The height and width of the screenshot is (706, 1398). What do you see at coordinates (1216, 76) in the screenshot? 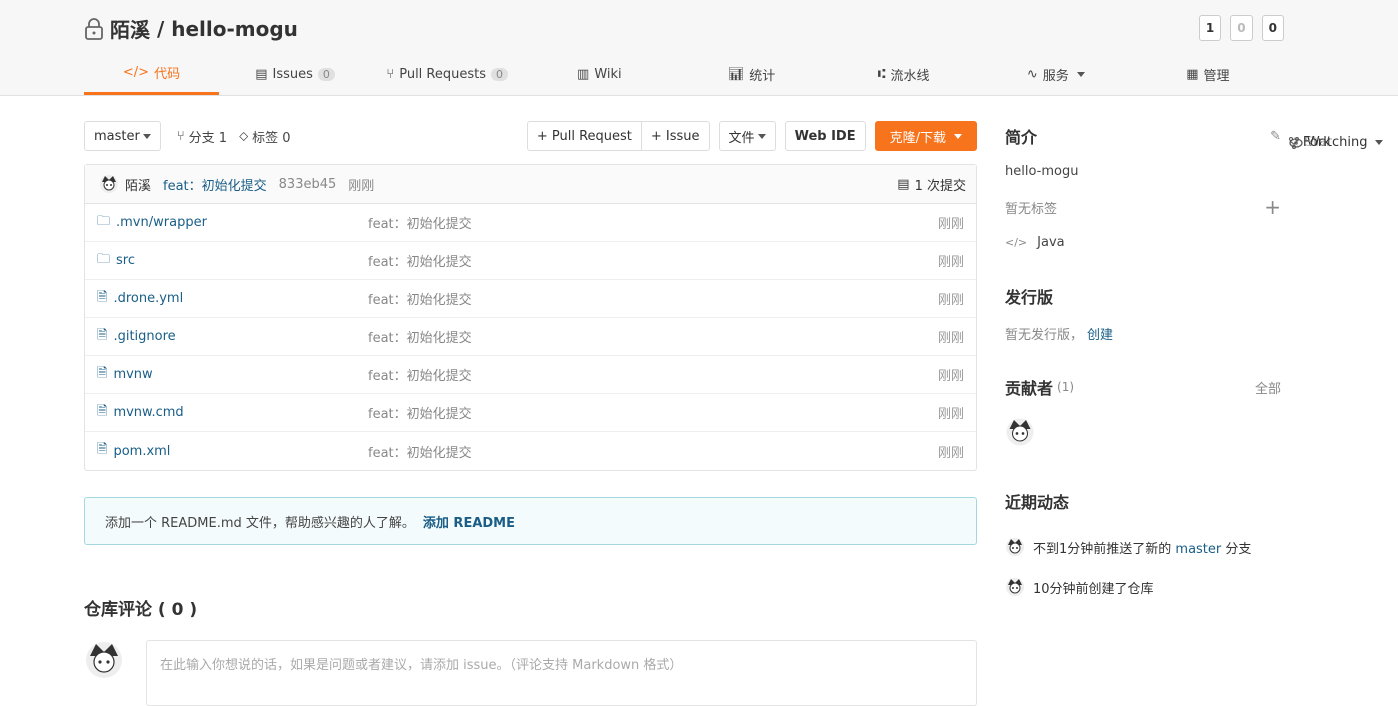
I see `tab-label: 管理` at bounding box center [1216, 76].